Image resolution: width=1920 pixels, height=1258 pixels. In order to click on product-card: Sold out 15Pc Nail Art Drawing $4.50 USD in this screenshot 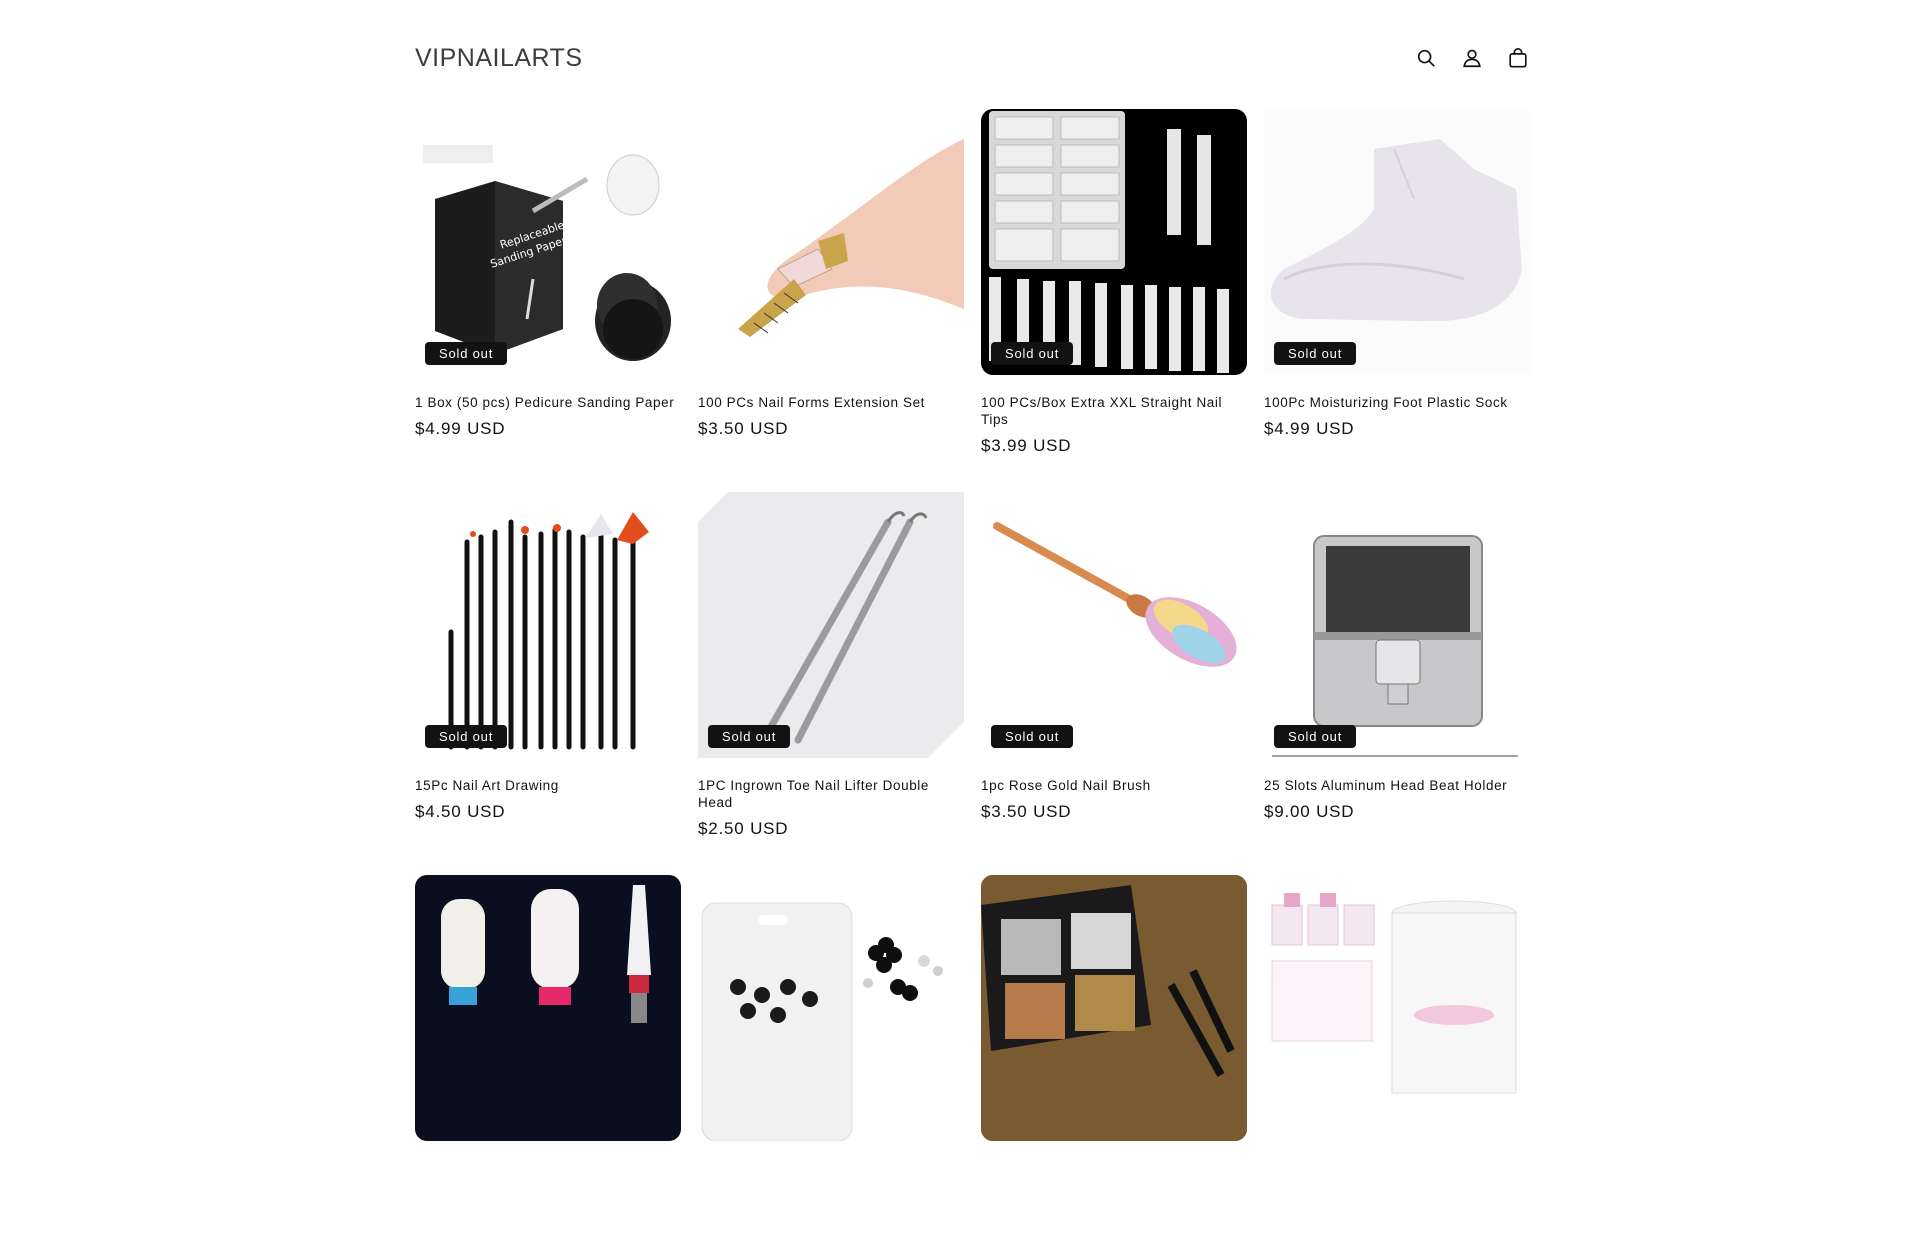, I will do `click(548, 683)`.